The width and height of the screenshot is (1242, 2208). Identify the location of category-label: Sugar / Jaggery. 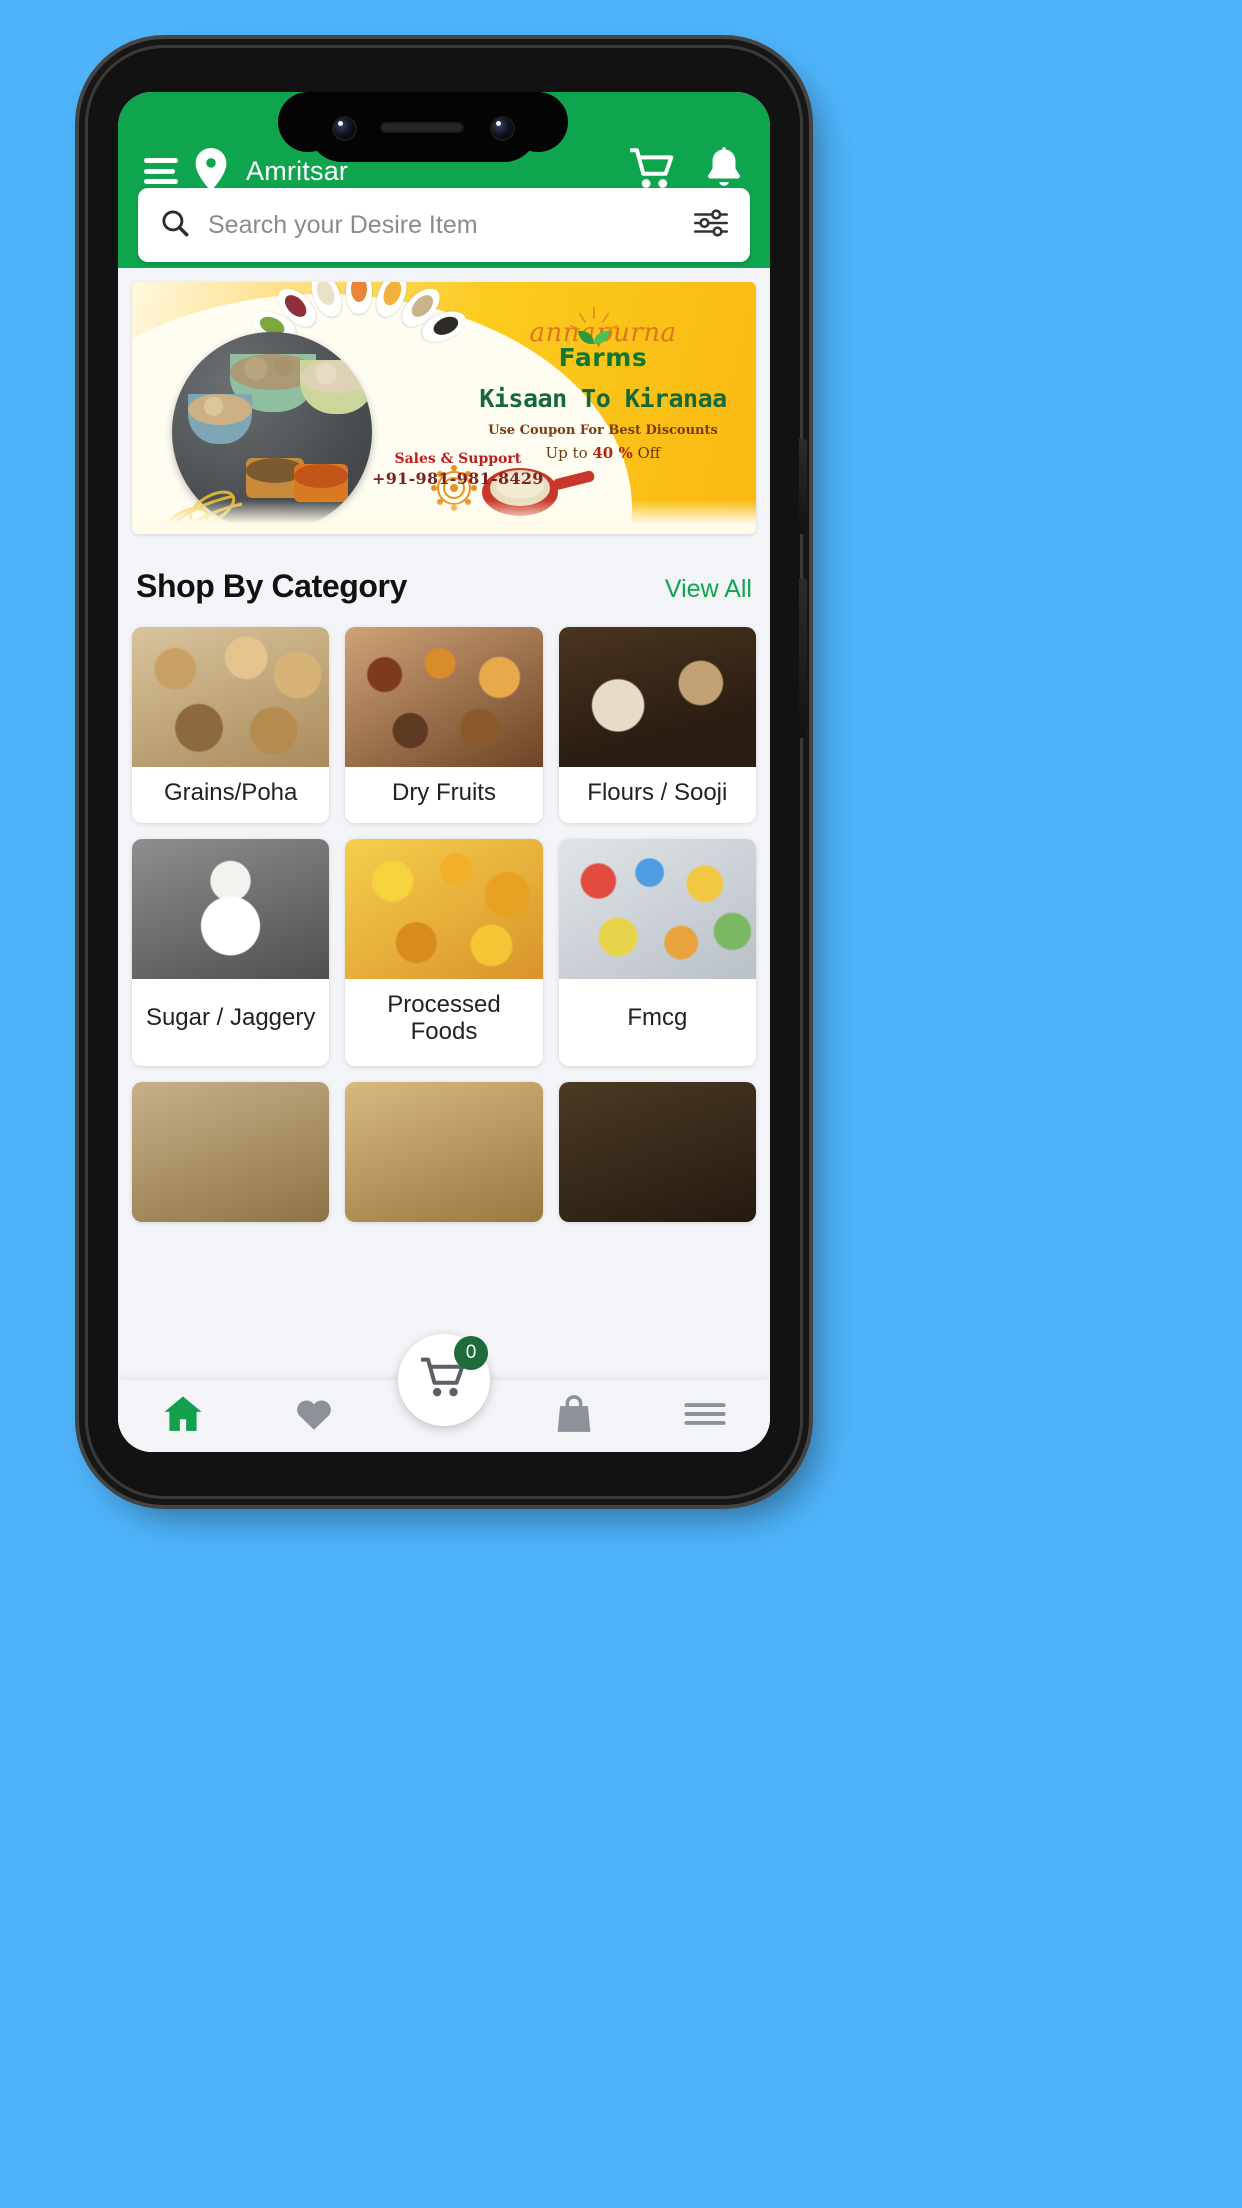
(230, 1018).